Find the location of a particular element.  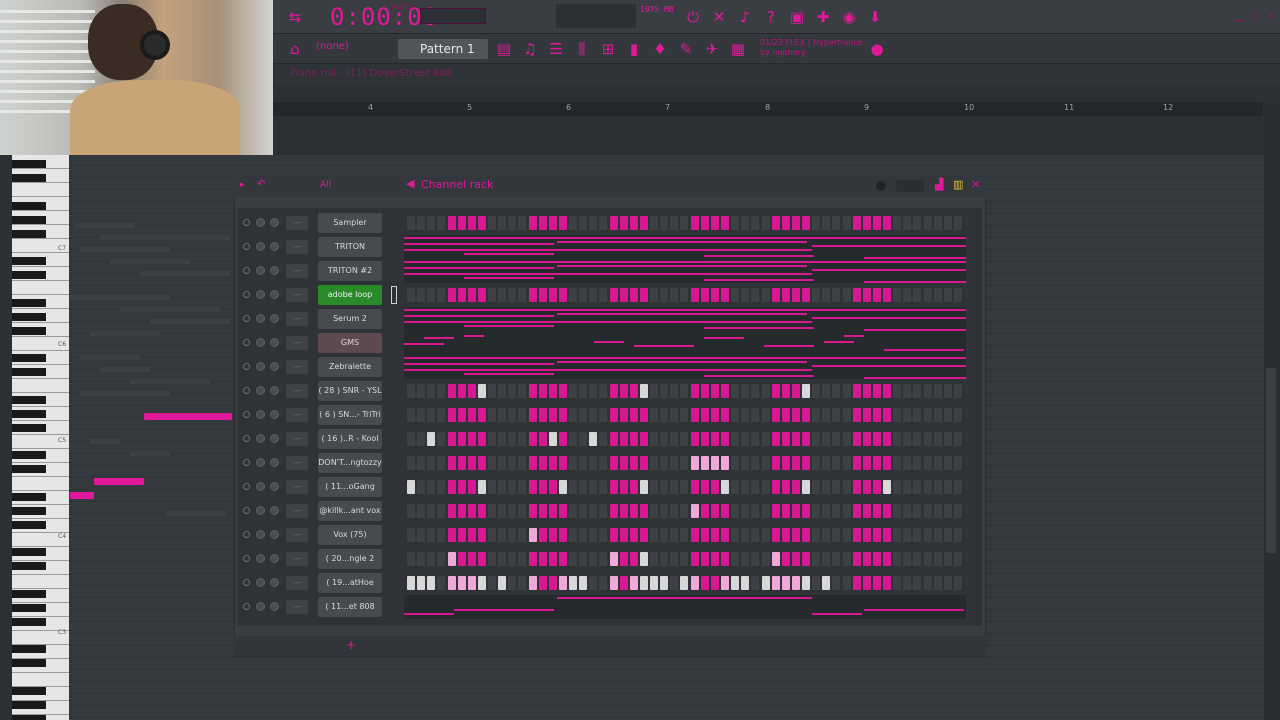

channel-name-button: ( 20...ngle 2 is located at coordinates (350, 559).